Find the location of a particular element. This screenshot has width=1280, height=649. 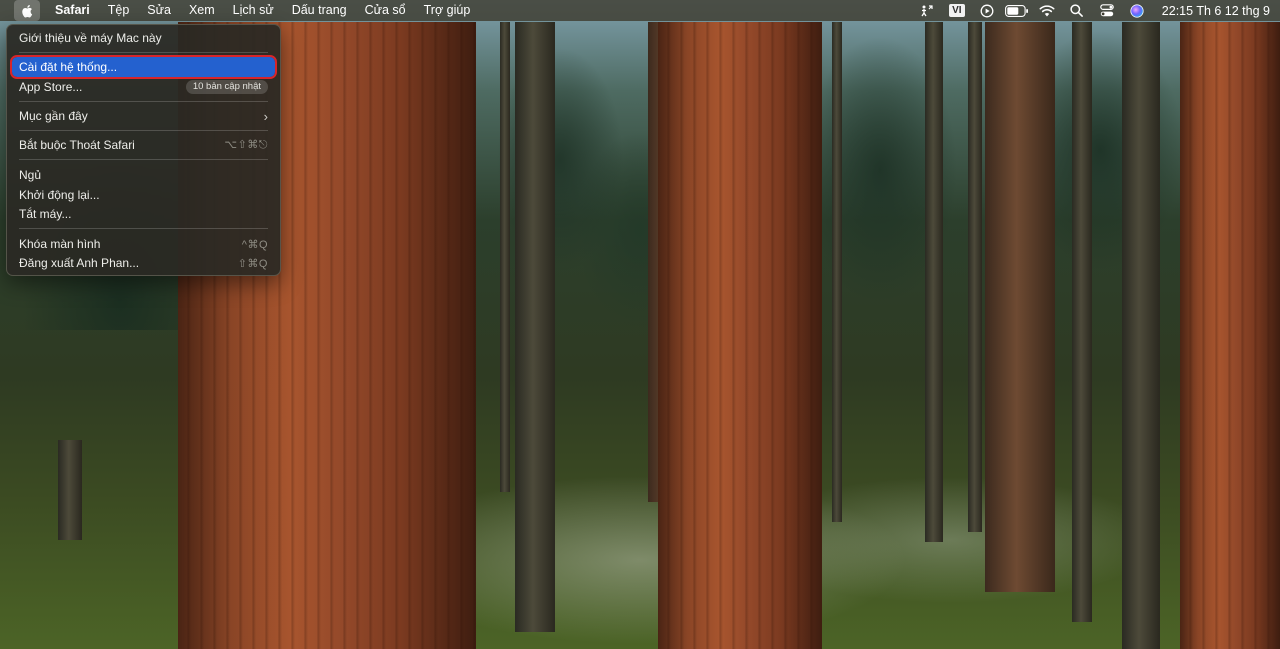

siri-icon is located at coordinates (1137, 10).